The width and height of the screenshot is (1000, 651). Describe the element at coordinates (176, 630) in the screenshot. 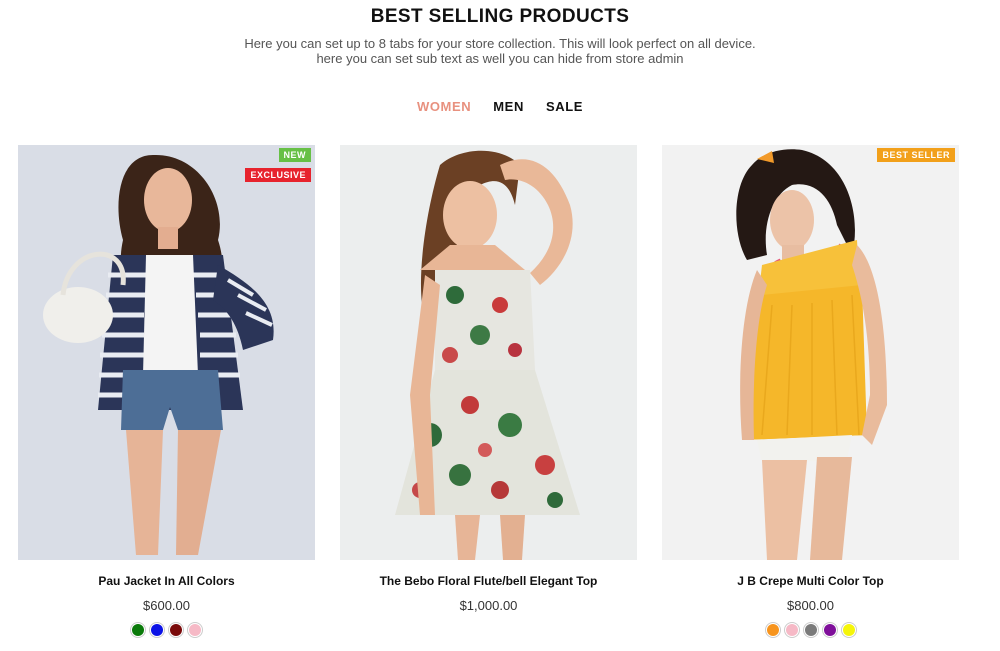

I see `swatch-maroon` at that location.